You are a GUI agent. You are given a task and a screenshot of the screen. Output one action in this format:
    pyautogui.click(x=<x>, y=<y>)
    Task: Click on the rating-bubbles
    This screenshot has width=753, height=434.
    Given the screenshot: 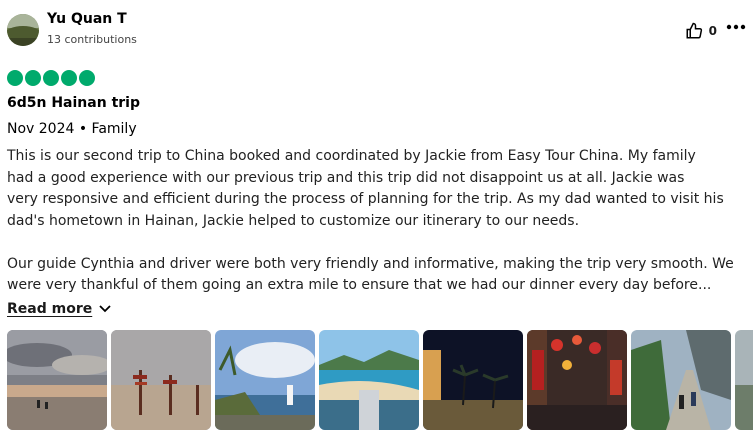 What is the action you would take?
    pyautogui.click(x=51, y=78)
    